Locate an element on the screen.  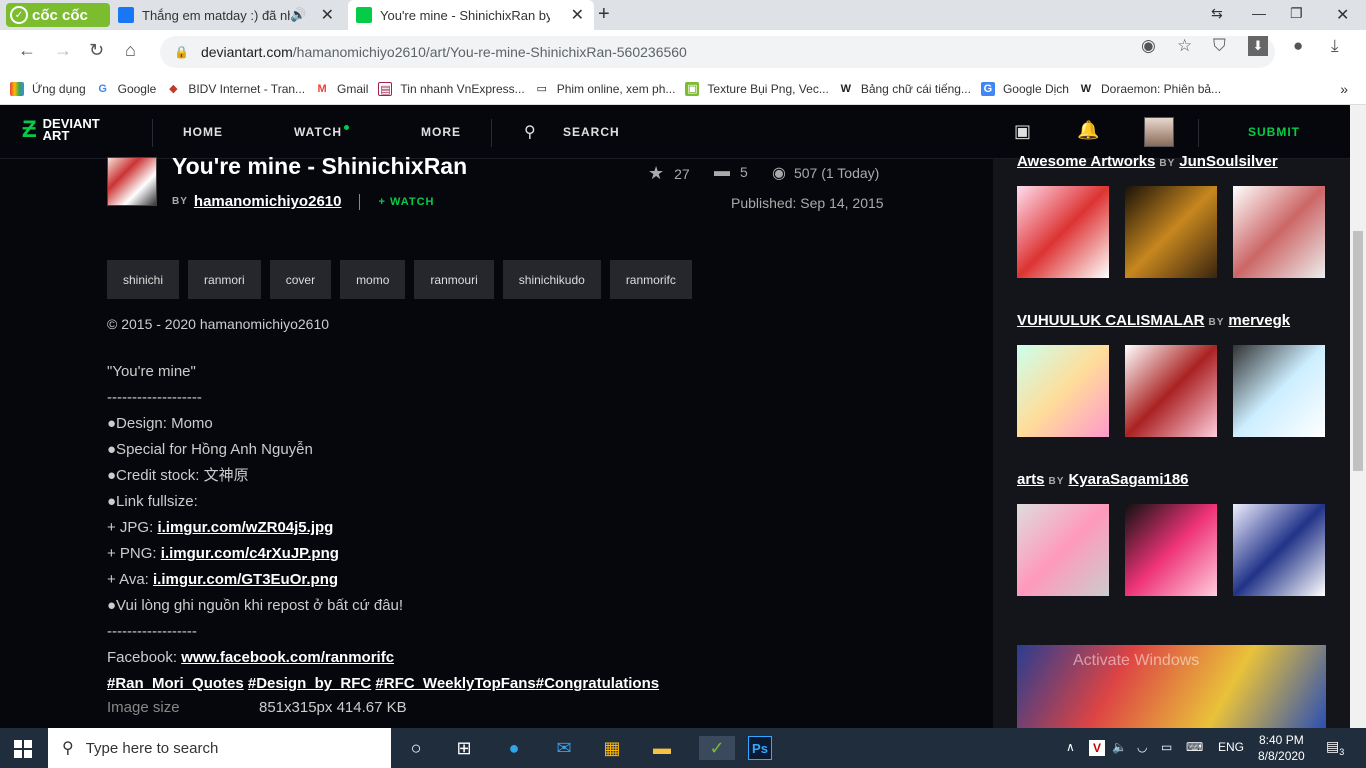
notifications-bell-icon: 🔔 is located at coordinates (1088, 130).